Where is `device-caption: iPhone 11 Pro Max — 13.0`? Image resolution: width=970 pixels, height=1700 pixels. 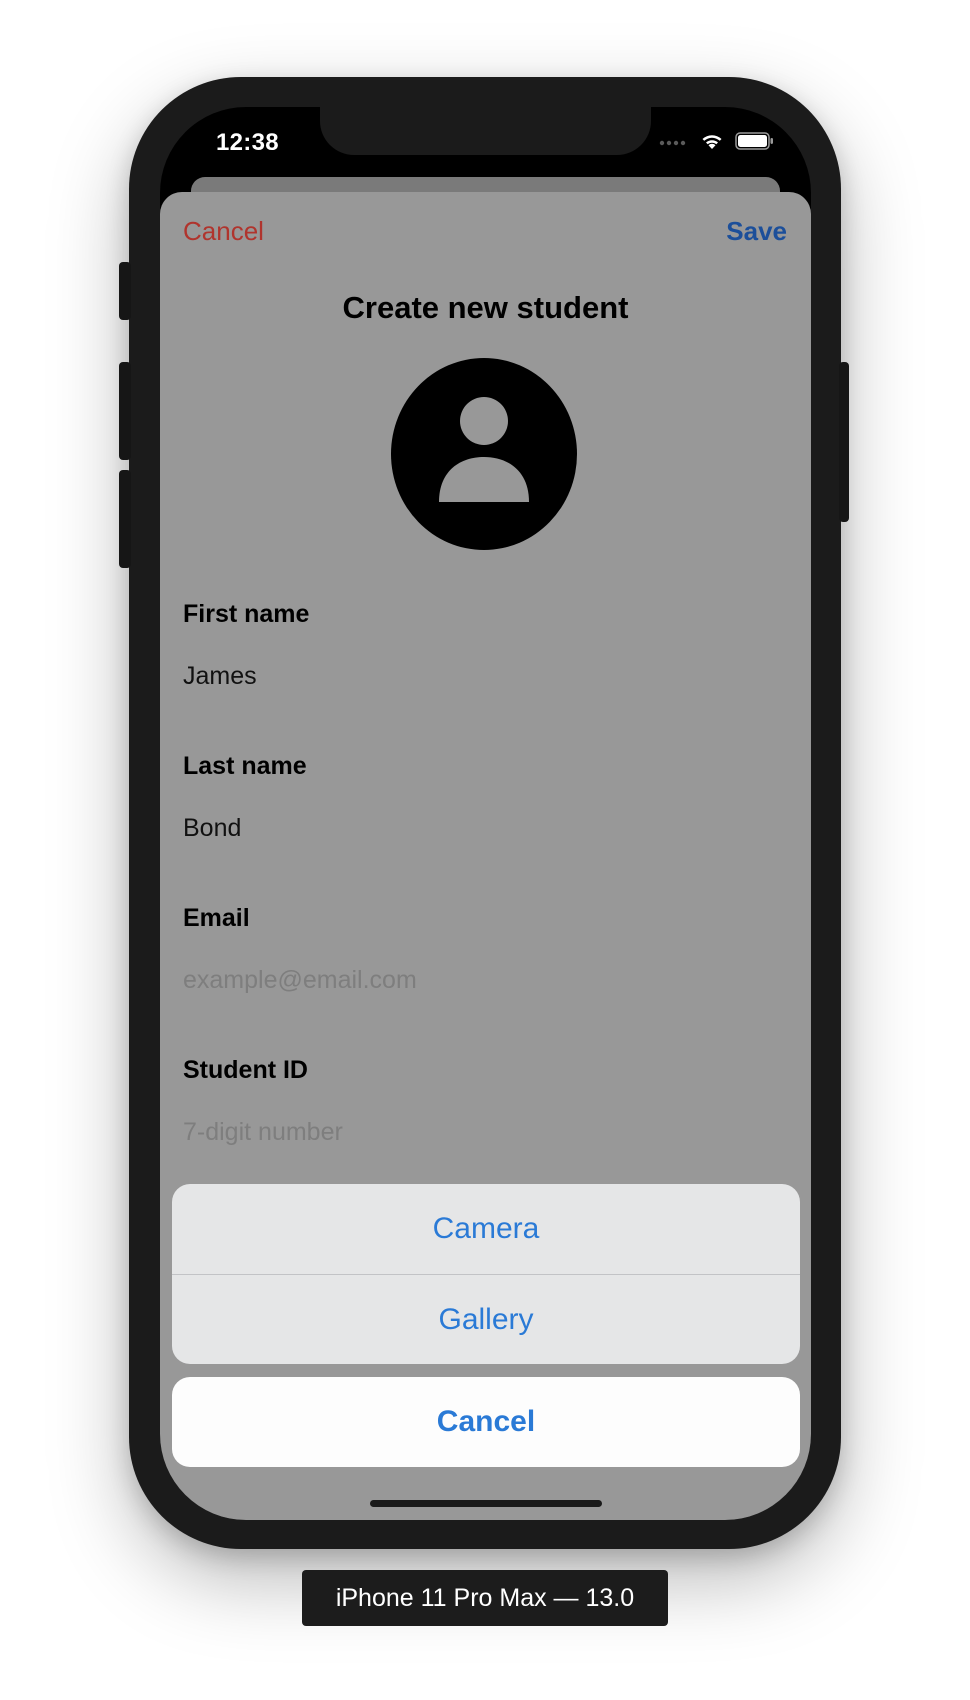 device-caption: iPhone 11 Pro Max — 13.0 is located at coordinates (485, 1598).